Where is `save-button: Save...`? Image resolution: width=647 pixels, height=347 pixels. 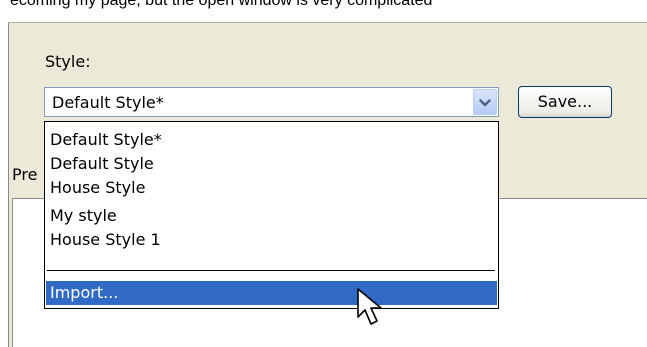
save-button: Save... is located at coordinates (565, 102).